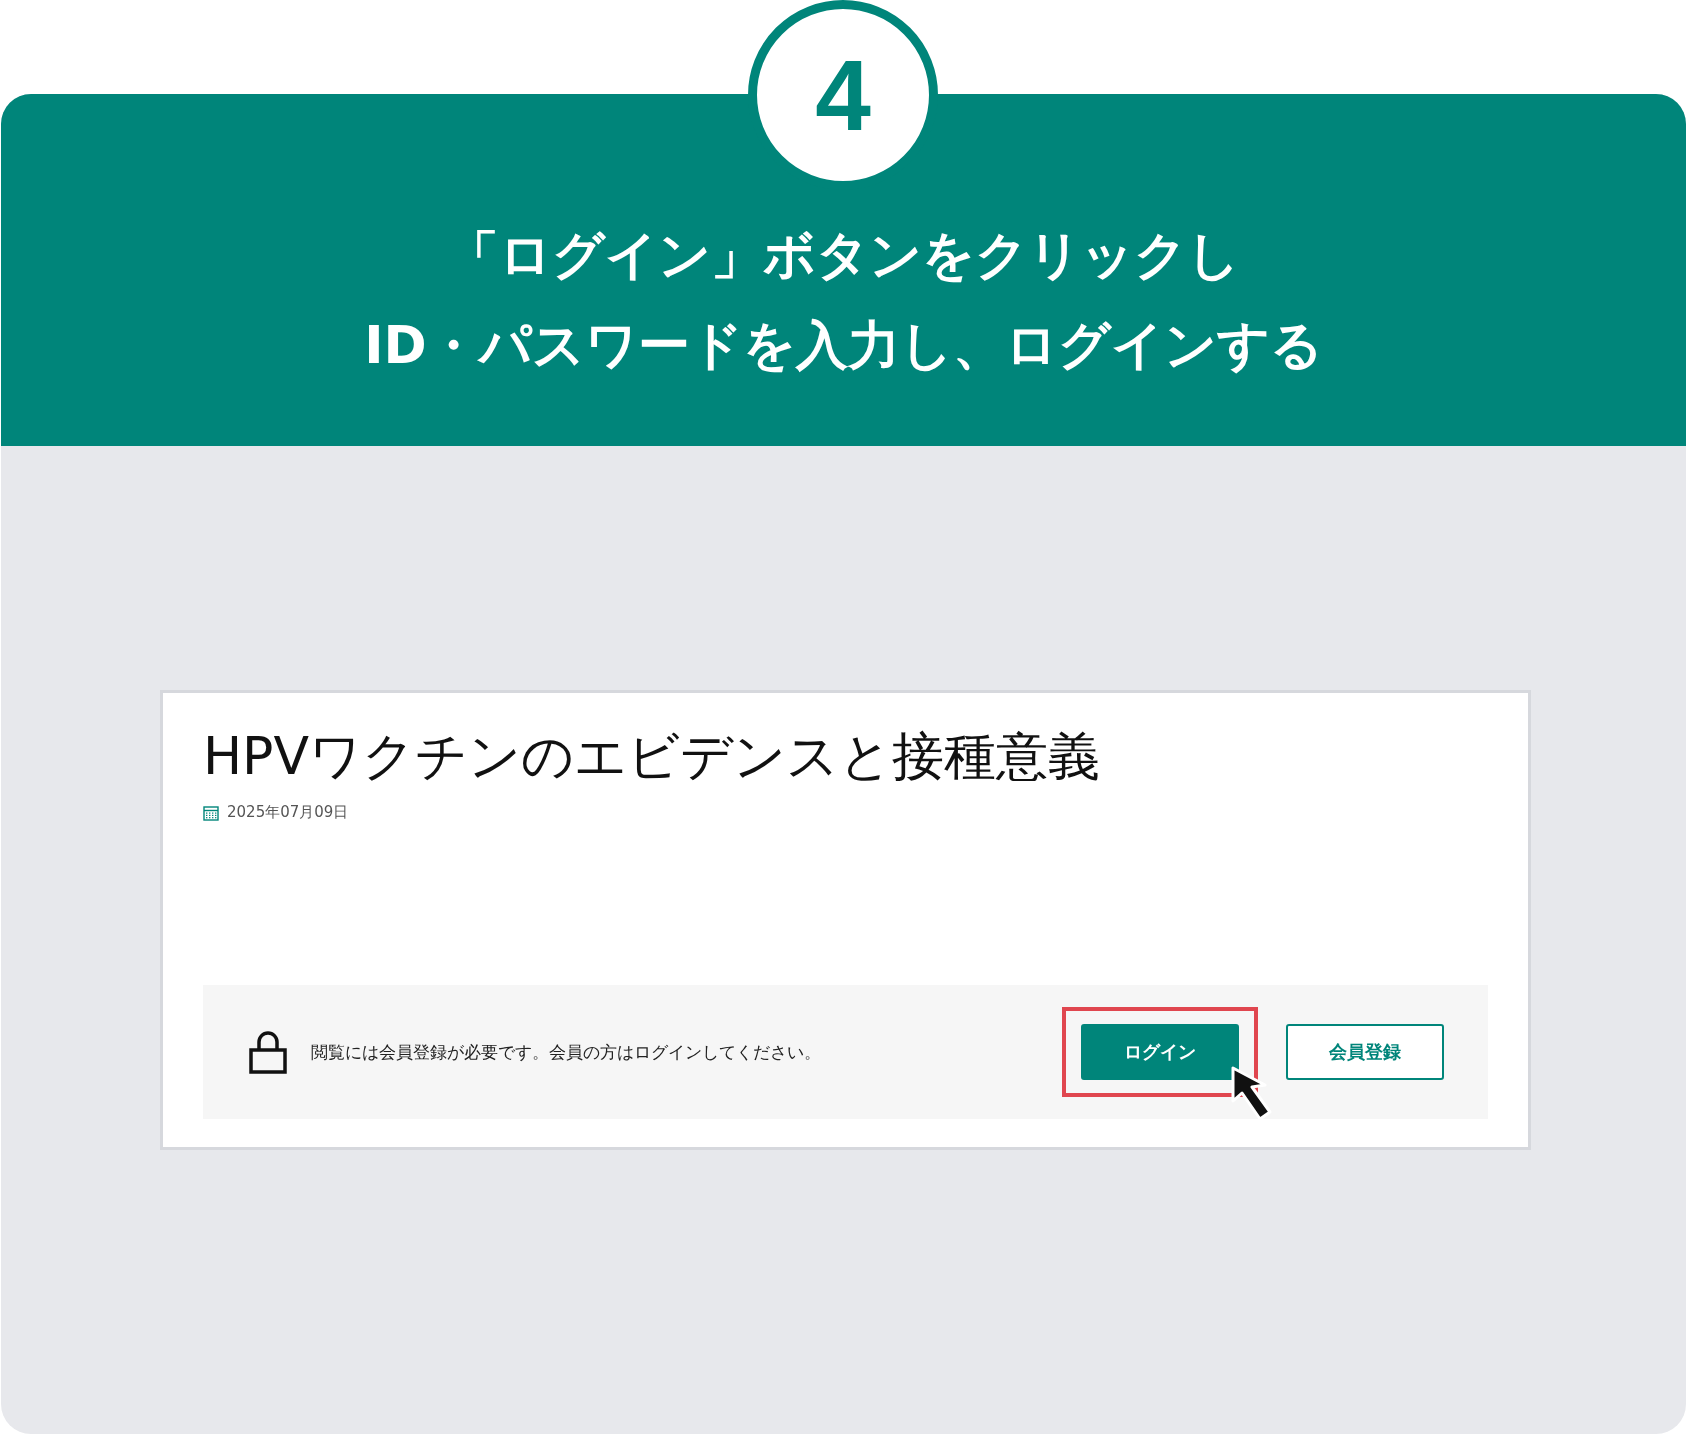  Describe the element at coordinates (211, 812) in the screenshot. I see `calendar-icon` at that location.